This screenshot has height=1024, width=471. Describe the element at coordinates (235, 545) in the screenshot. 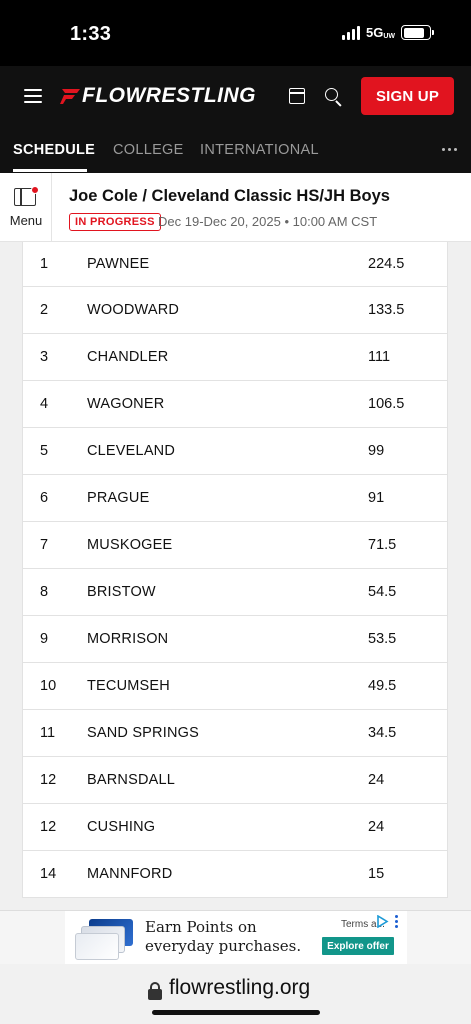

I see `table-row: 7 MUSKOGEE 71.5` at that location.